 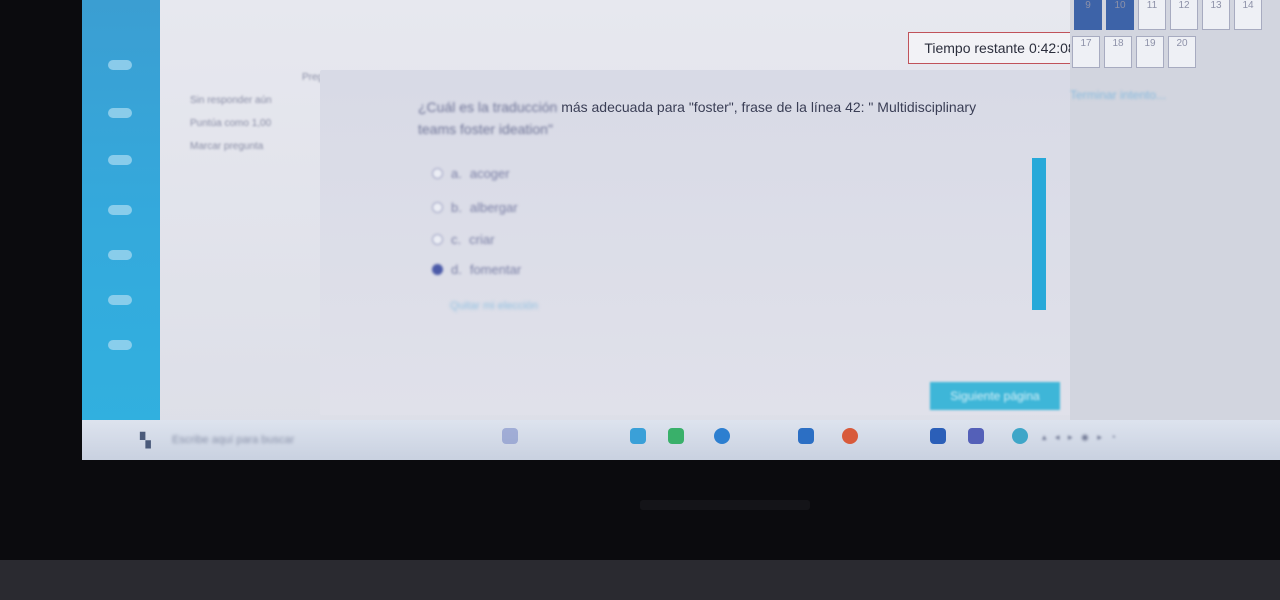 What do you see at coordinates (1039, 234) in the screenshot?
I see `scrollbar` at bounding box center [1039, 234].